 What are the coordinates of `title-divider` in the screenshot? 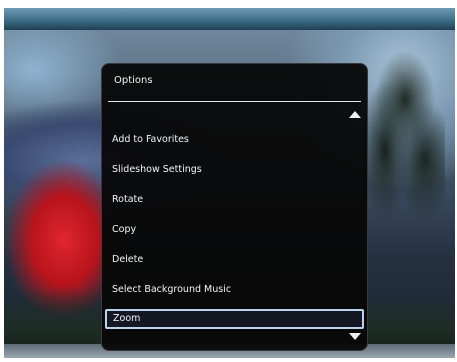 It's located at (234, 101).